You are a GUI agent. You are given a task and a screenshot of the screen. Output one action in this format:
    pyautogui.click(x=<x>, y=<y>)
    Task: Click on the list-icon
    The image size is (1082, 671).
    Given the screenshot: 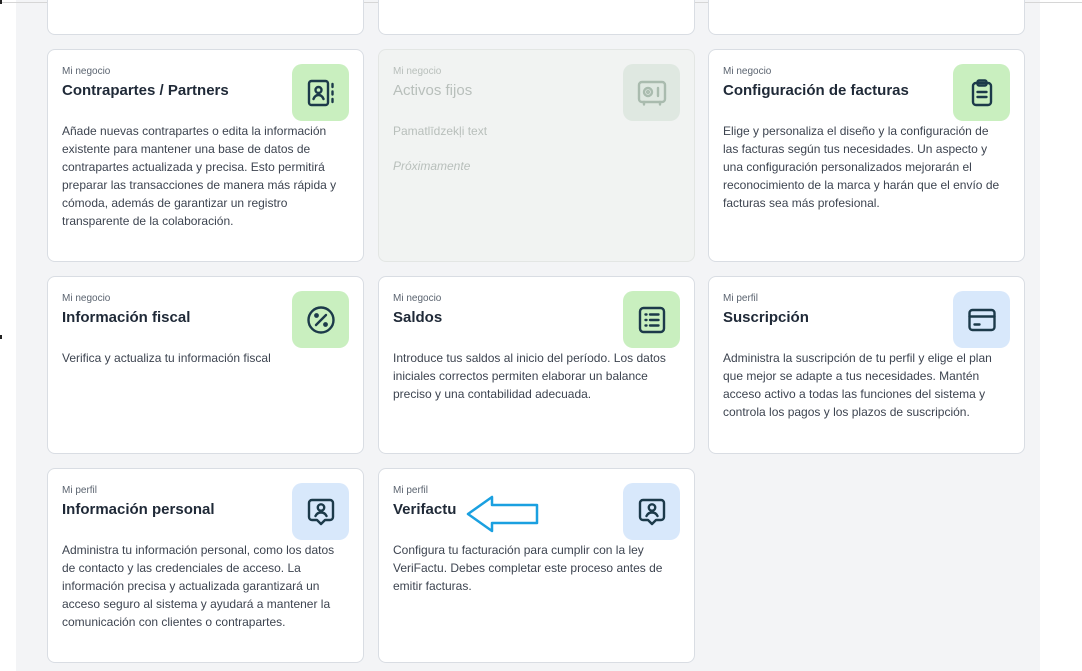 What is the action you would take?
    pyautogui.click(x=651, y=319)
    